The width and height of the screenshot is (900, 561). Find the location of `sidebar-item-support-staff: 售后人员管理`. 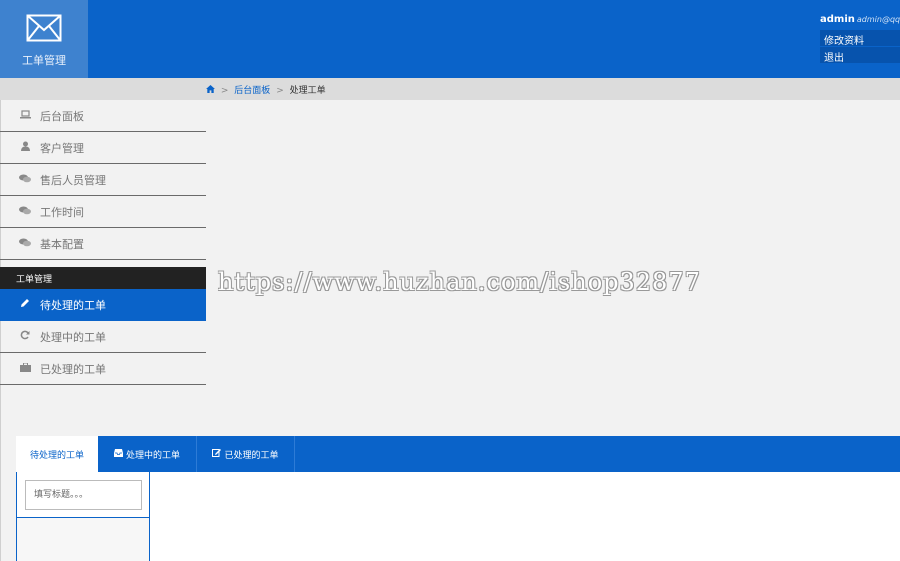

sidebar-item-support-staff: 售后人员管理 is located at coordinates (103, 180).